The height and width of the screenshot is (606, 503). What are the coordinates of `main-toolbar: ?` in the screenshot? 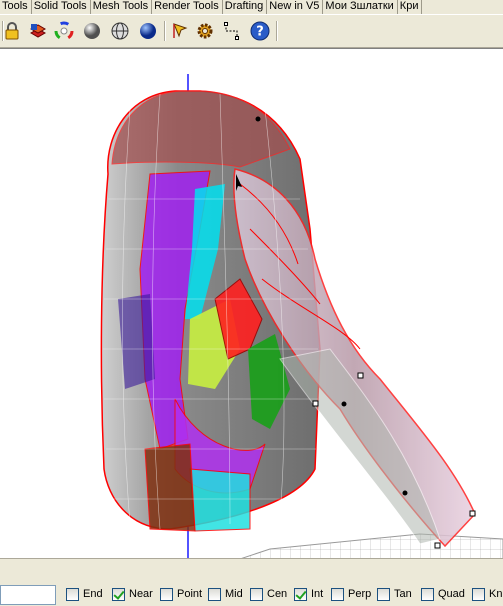 It's located at (251, 31).